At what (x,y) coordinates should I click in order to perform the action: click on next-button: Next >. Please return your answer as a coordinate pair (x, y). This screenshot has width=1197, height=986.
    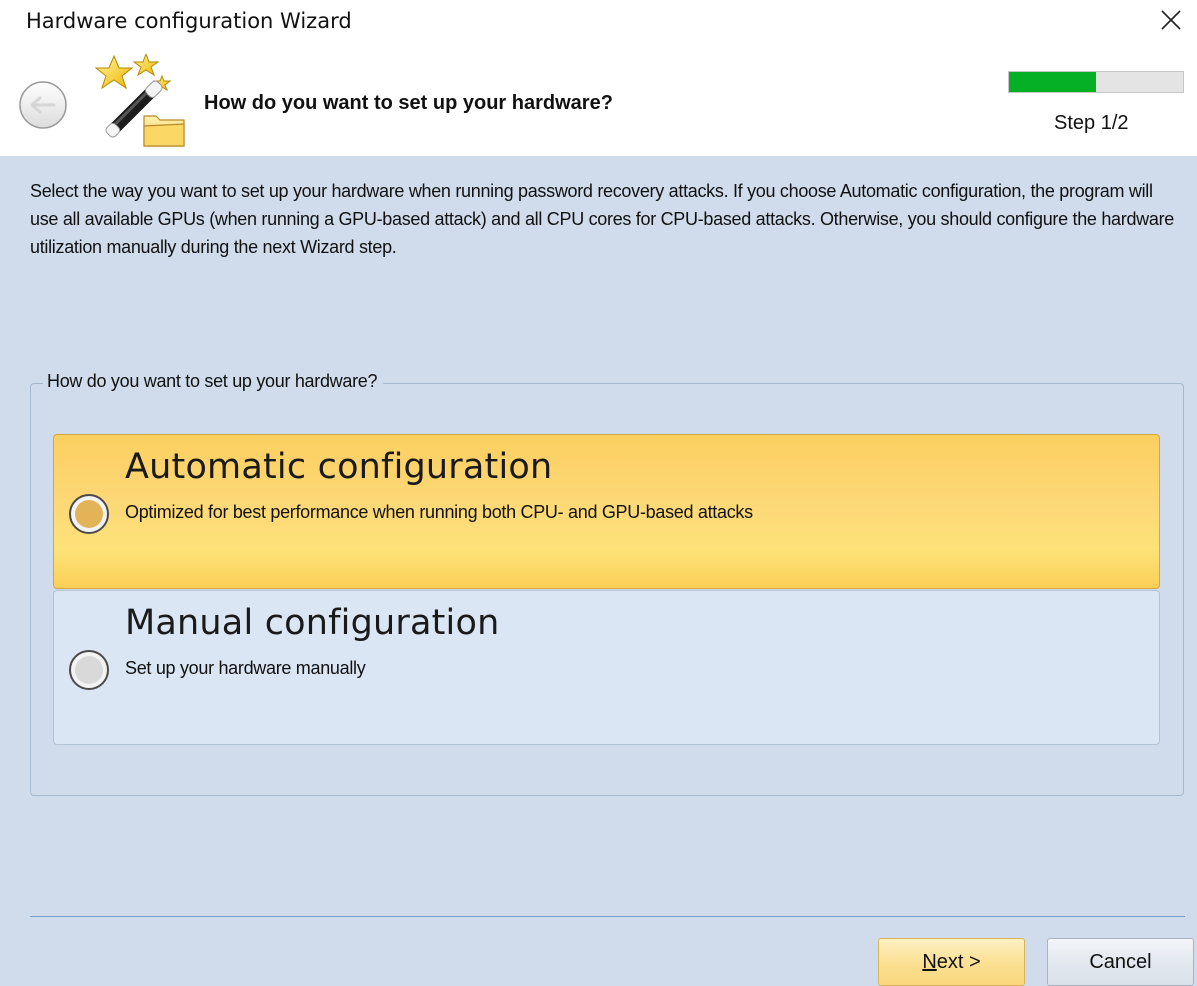
    Looking at the image, I should click on (951, 962).